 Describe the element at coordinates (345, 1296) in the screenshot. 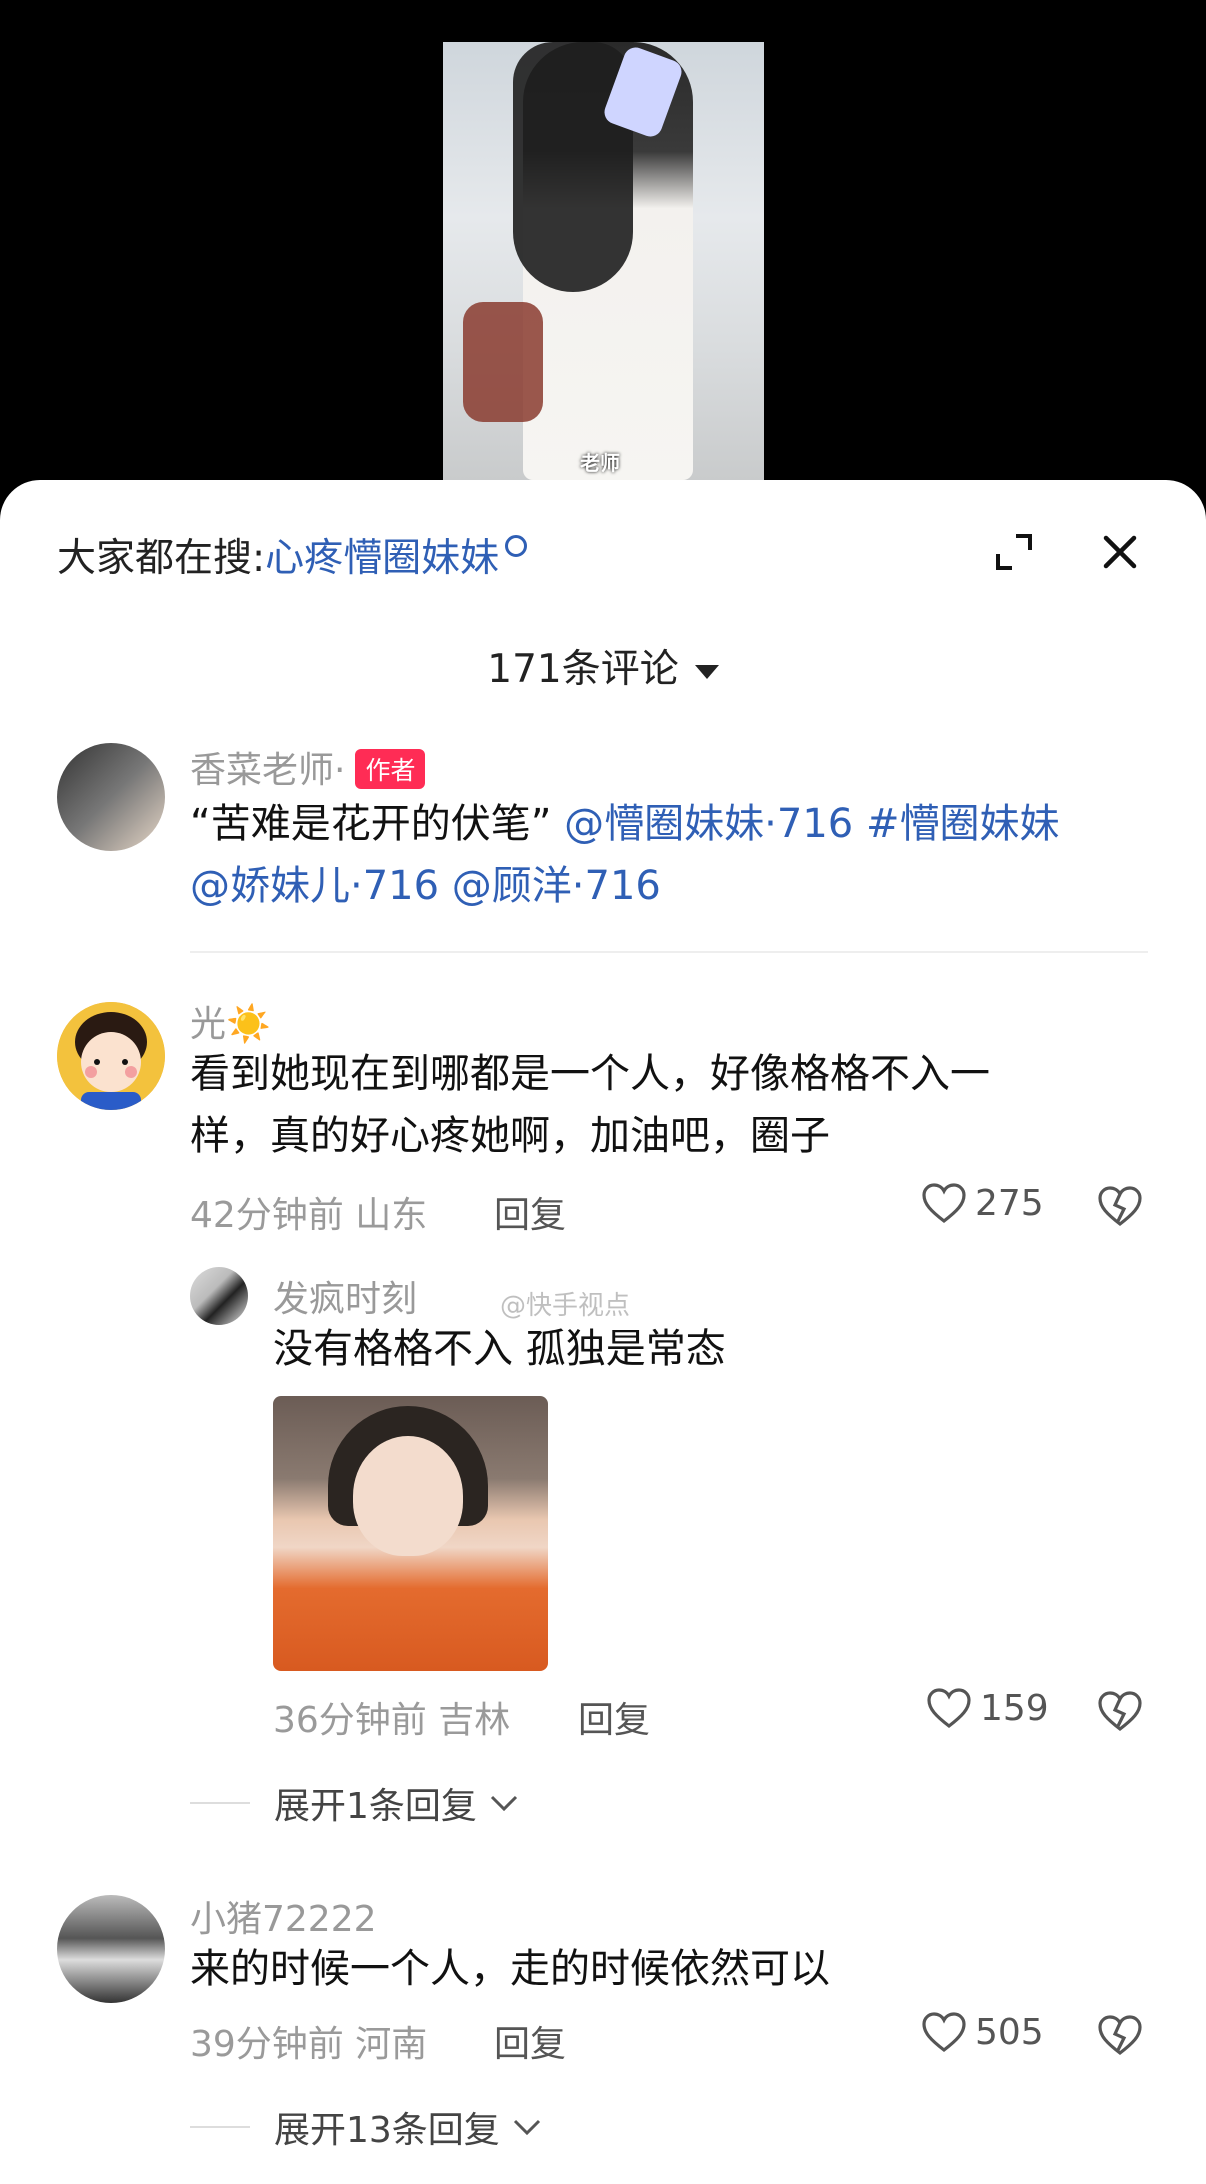

I see `reply-author: 发疯时刻` at that location.